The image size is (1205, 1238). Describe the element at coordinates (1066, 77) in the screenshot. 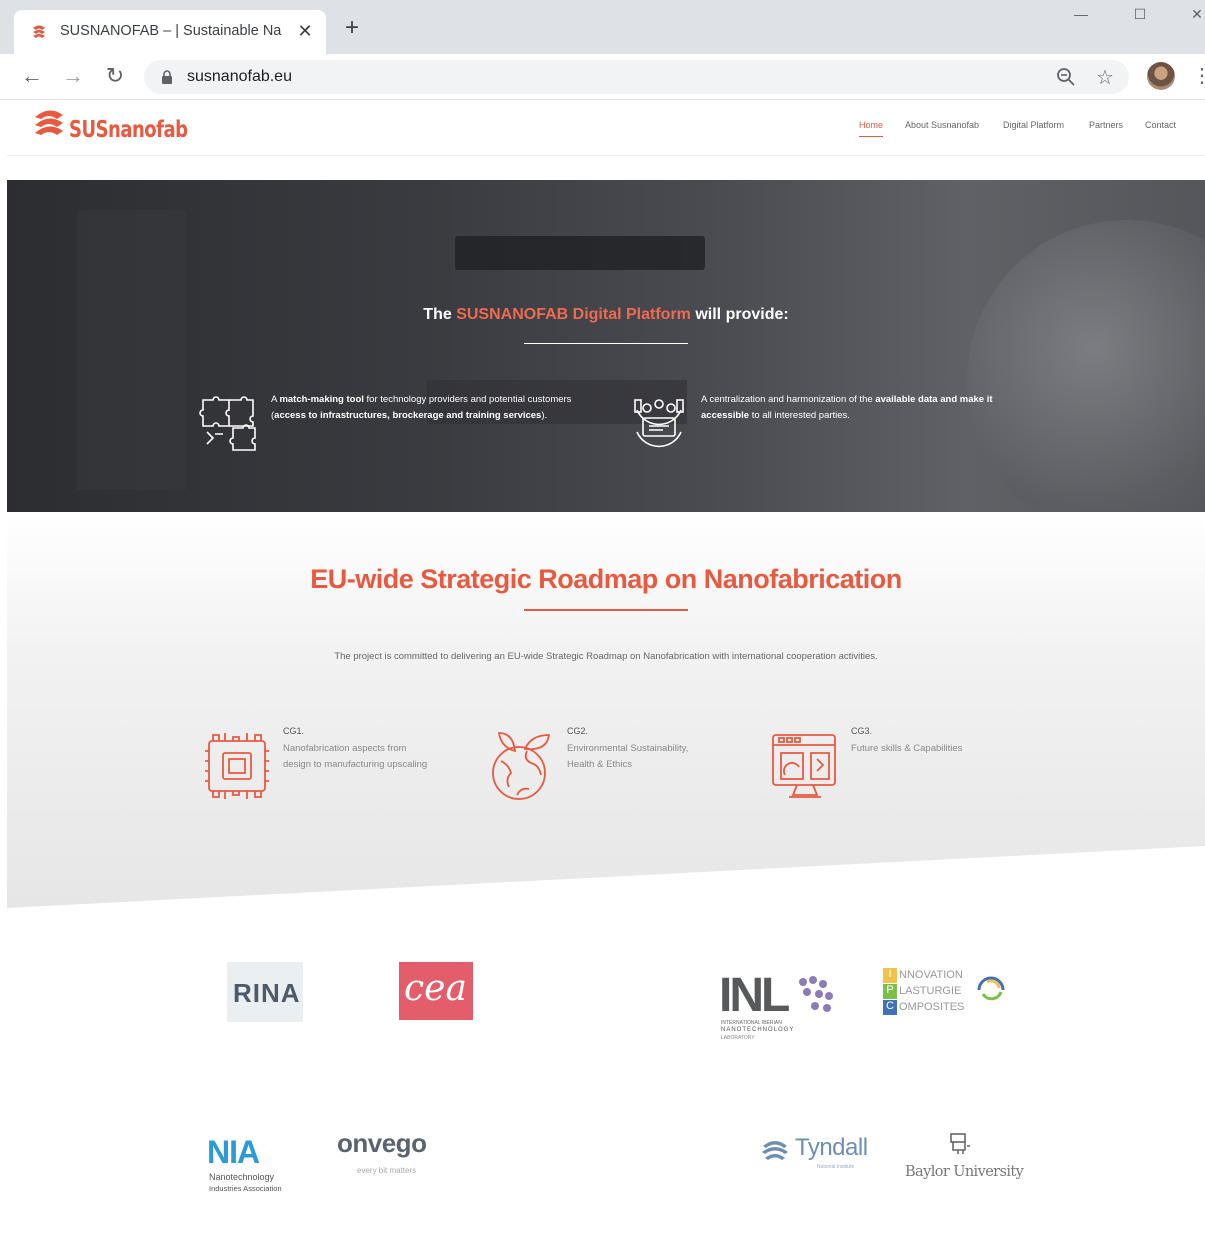

I see `zoom-icon` at that location.